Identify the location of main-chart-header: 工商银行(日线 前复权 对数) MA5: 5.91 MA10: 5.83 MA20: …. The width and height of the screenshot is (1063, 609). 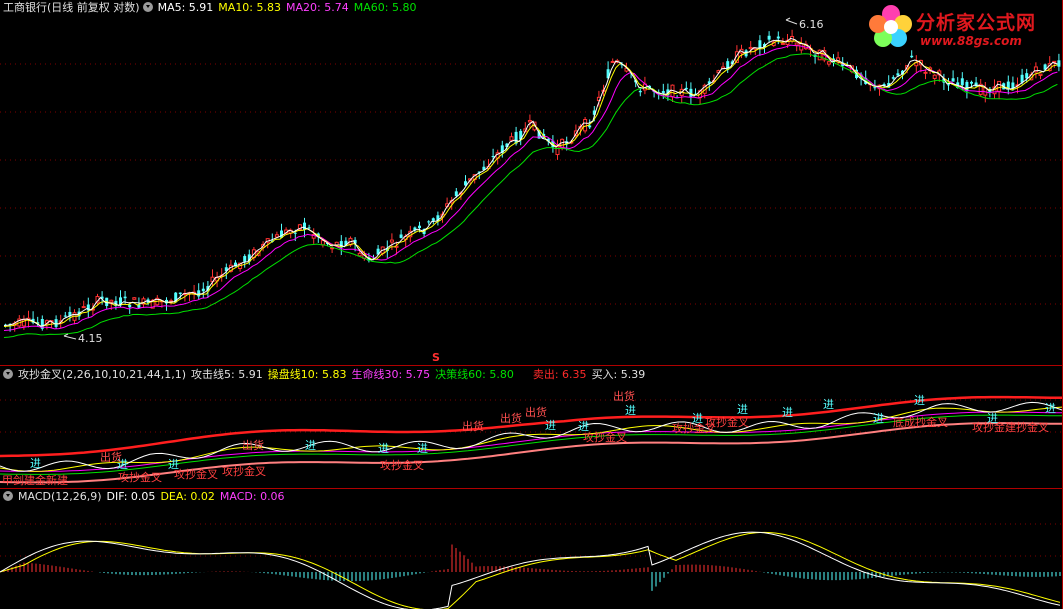
(212, 8).